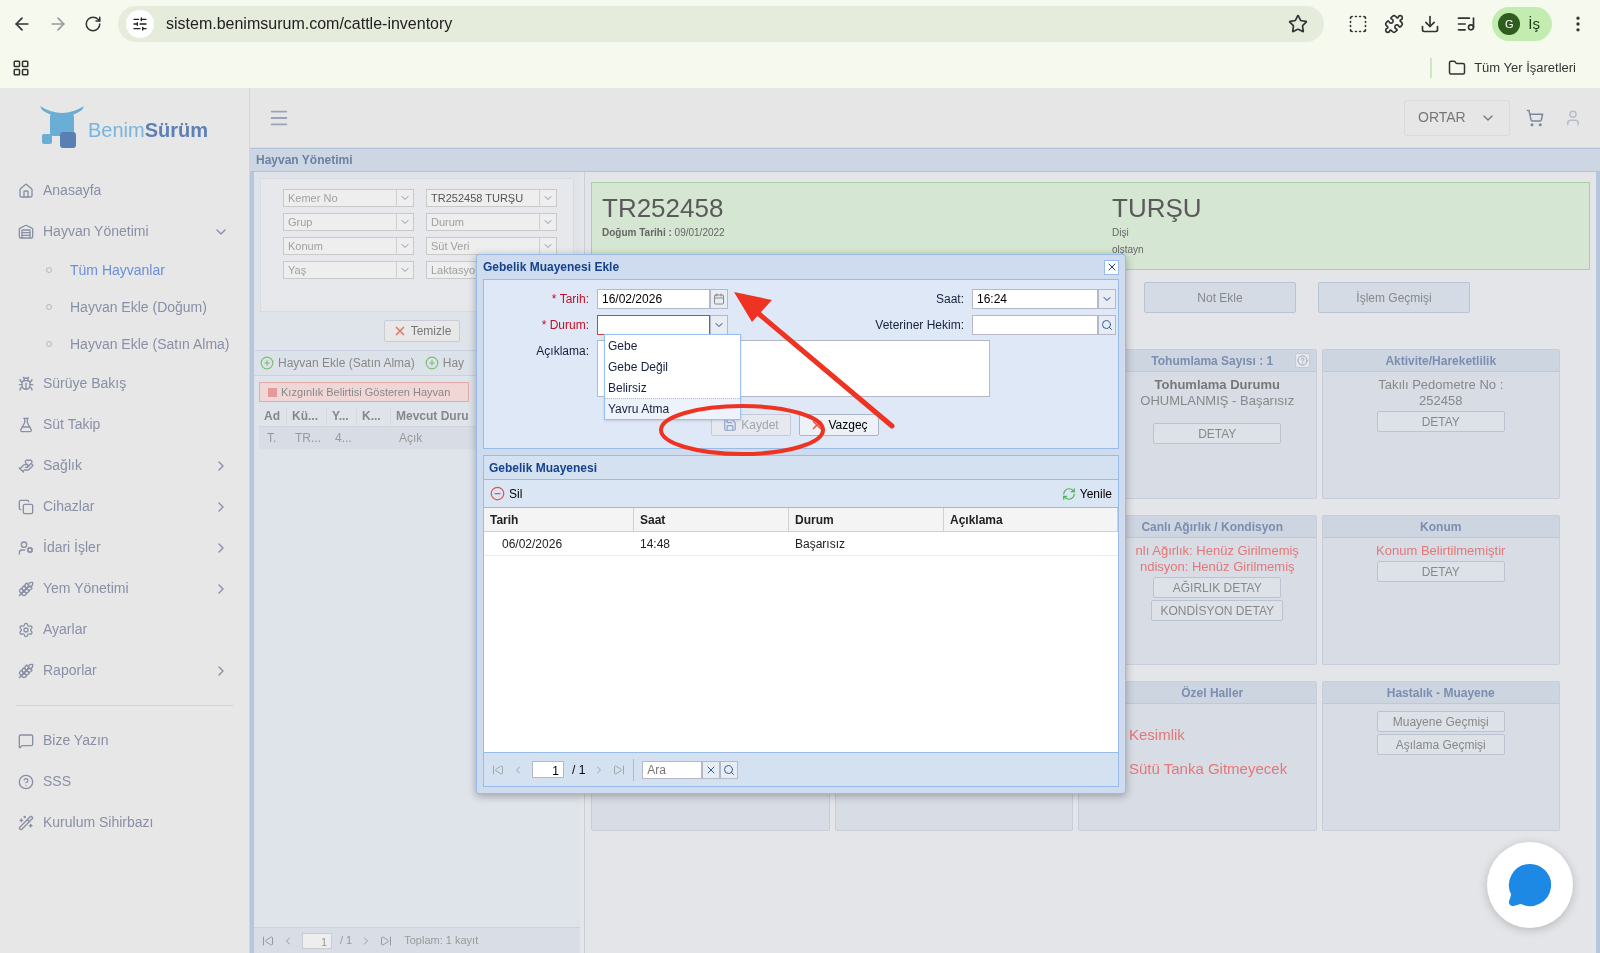 The width and height of the screenshot is (1600, 953). Describe the element at coordinates (1440, 693) in the screenshot. I see `card-title: Hastalık - Muayene` at that location.